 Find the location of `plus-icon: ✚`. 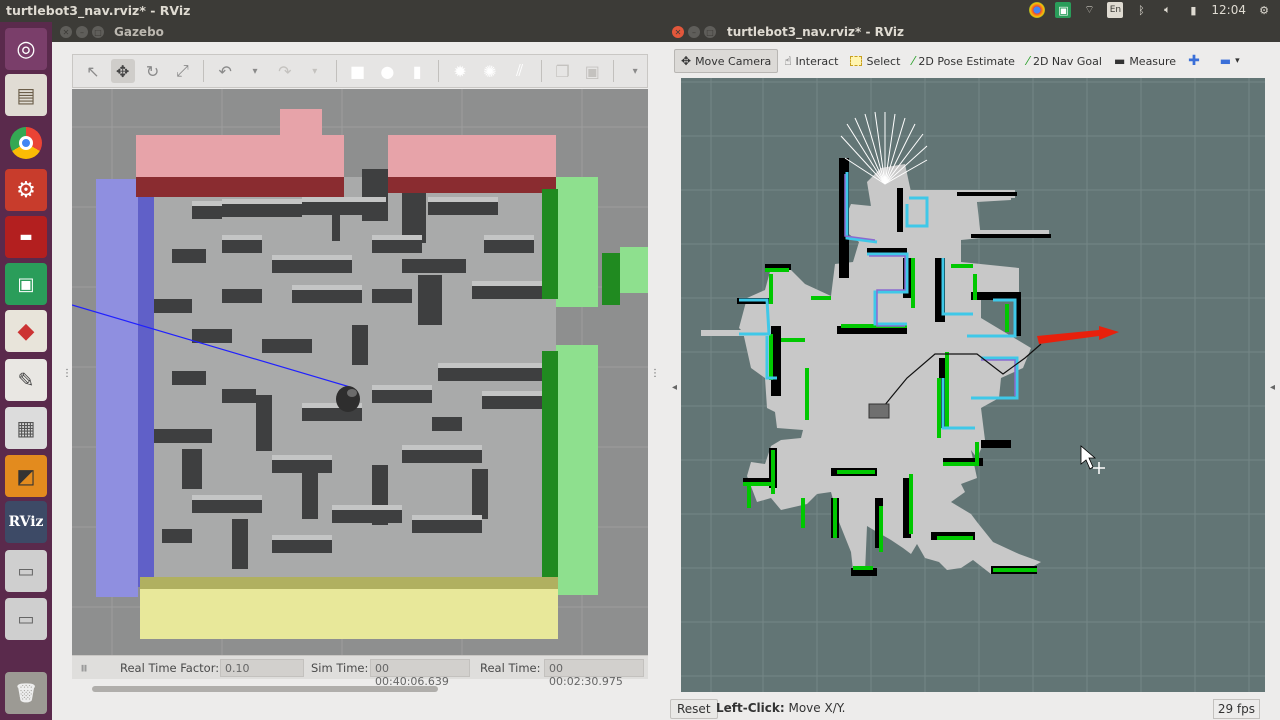

plus-icon: ✚ is located at coordinates (1194, 61).